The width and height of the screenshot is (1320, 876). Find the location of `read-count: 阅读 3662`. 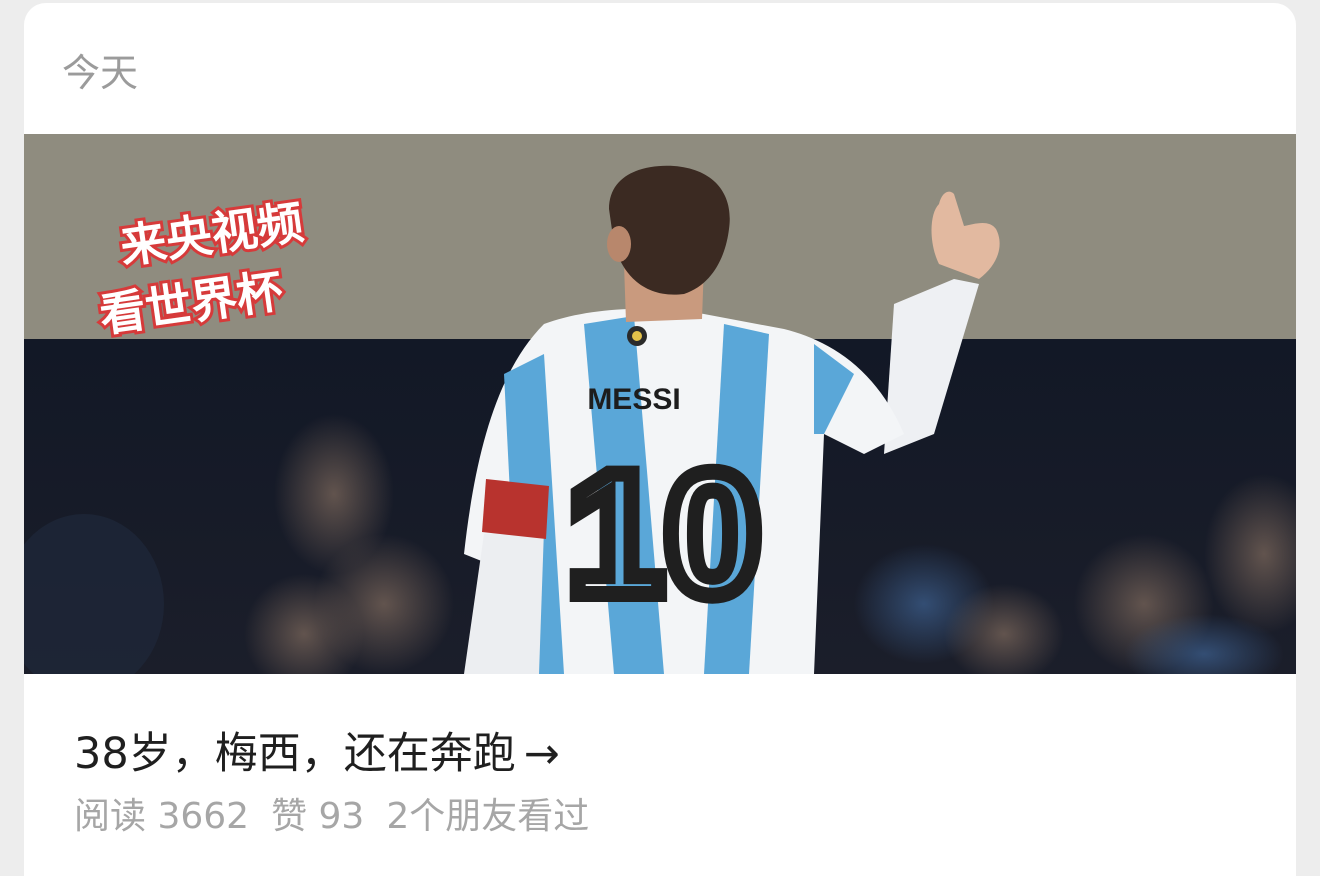

read-count: 阅读 3662 is located at coordinates (162, 816).